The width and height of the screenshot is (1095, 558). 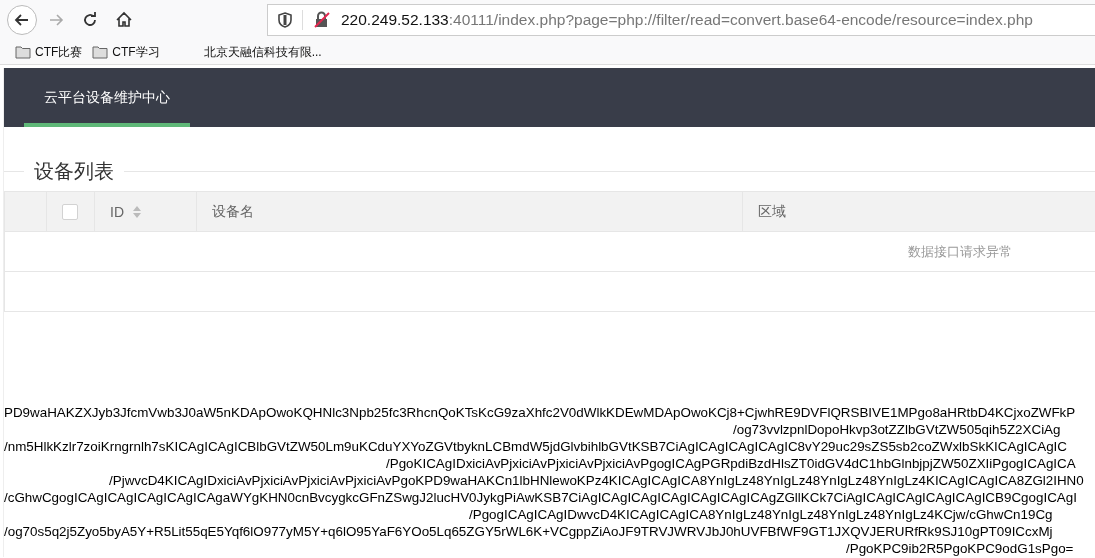 What do you see at coordinates (74, 171) in the screenshot?
I see `section-title: 设备列表` at bounding box center [74, 171].